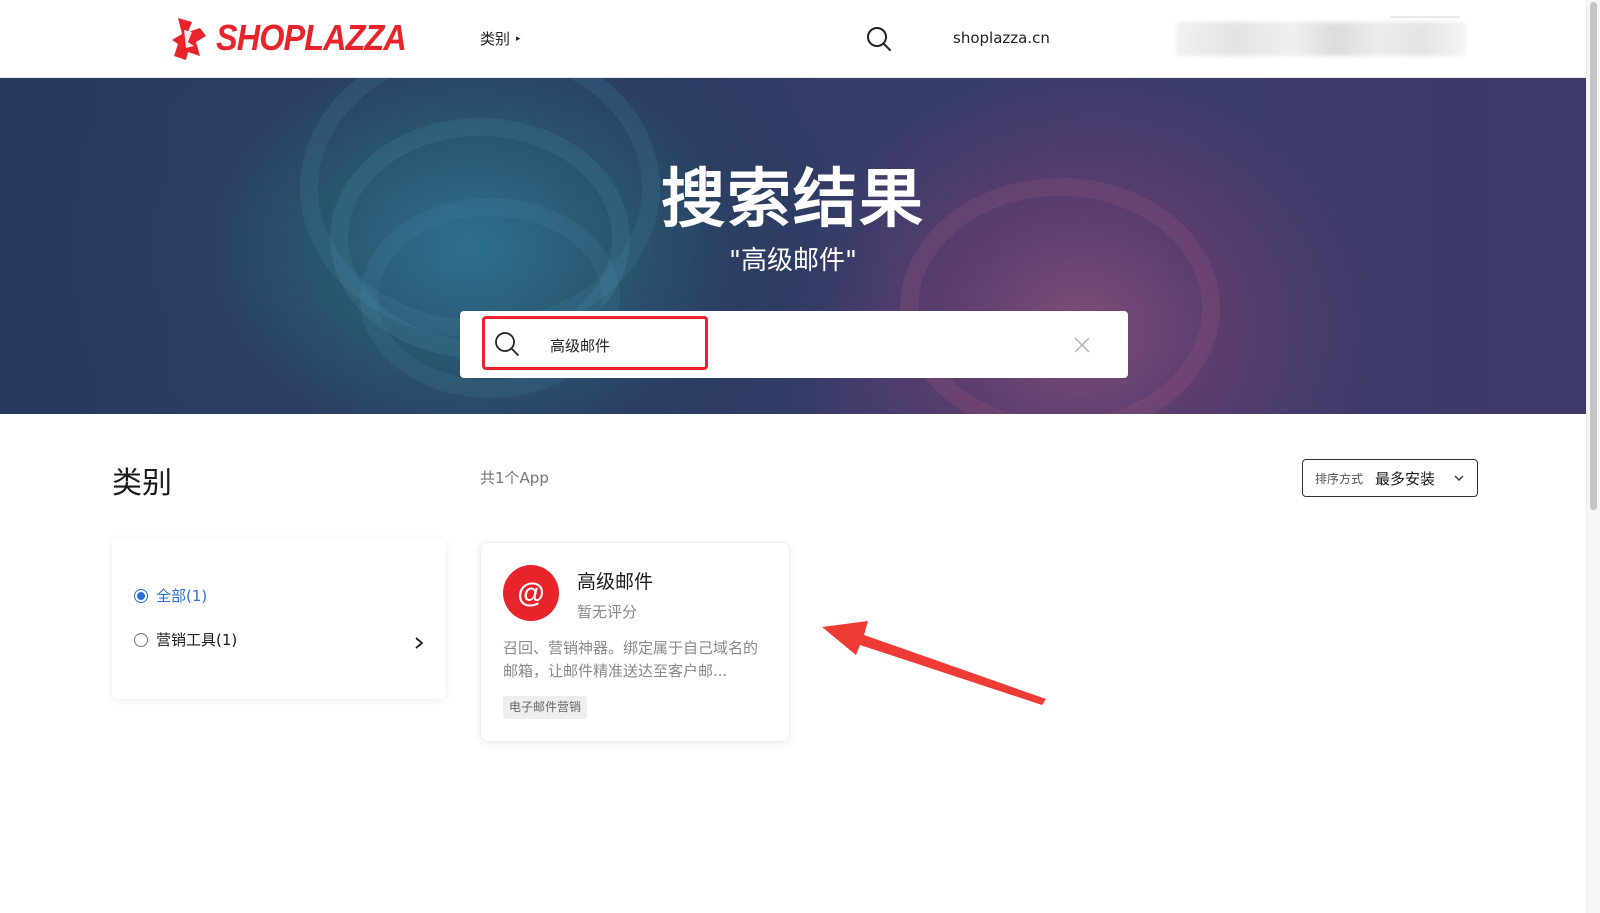  I want to click on category-panel: 全部(1) 营销工具(1), so click(279, 619).